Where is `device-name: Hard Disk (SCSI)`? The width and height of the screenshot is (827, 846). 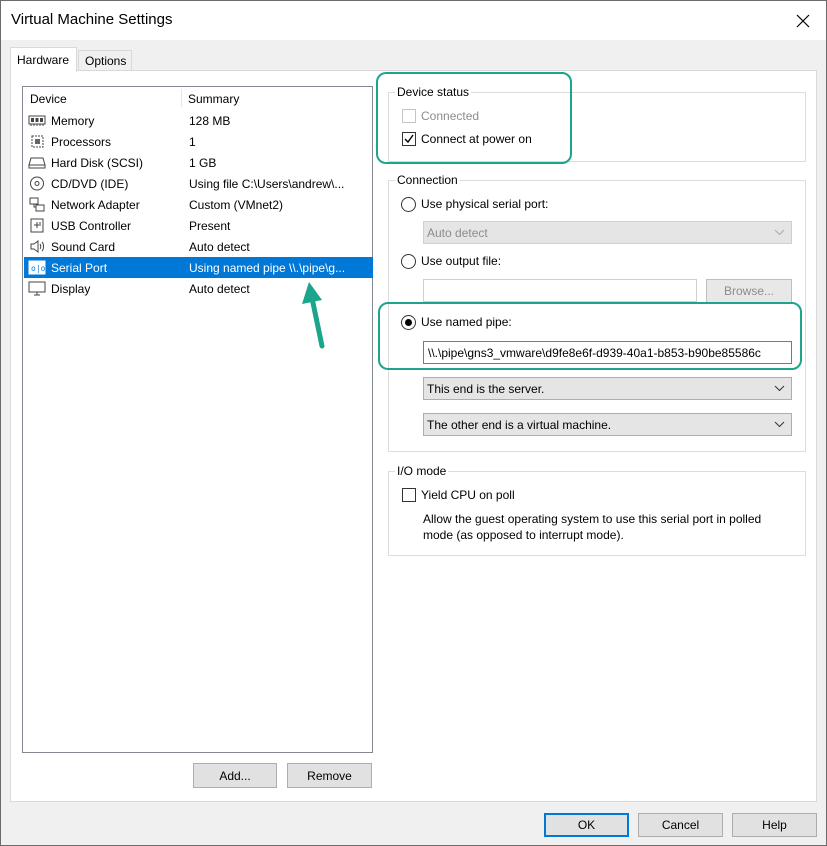 device-name: Hard Disk (SCSI) is located at coordinates (97, 163).